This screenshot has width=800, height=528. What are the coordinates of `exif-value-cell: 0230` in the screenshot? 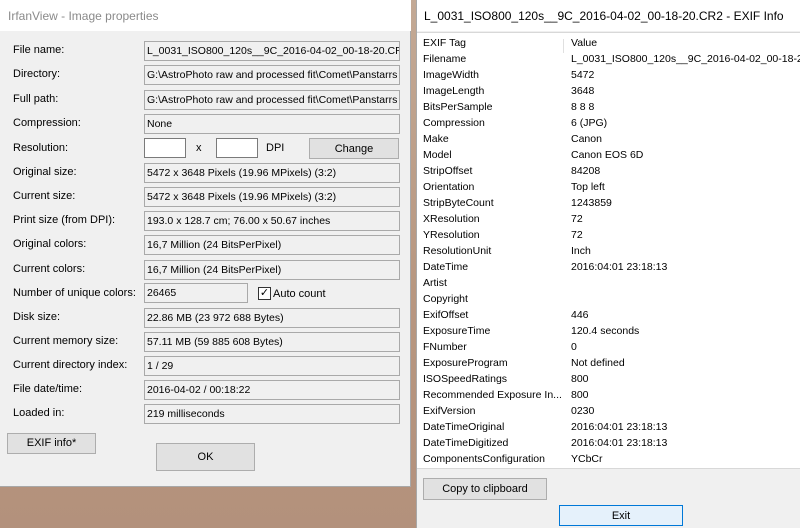 It's located at (583, 411).